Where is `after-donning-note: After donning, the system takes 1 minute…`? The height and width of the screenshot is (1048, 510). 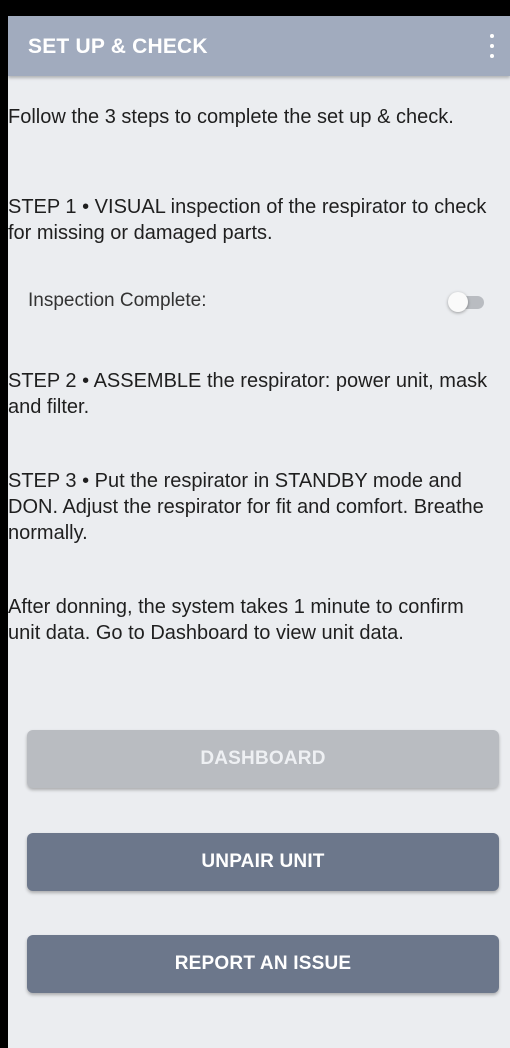
after-donning-note: After donning, the system takes 1 minute… is located at coordinates (236, 620).